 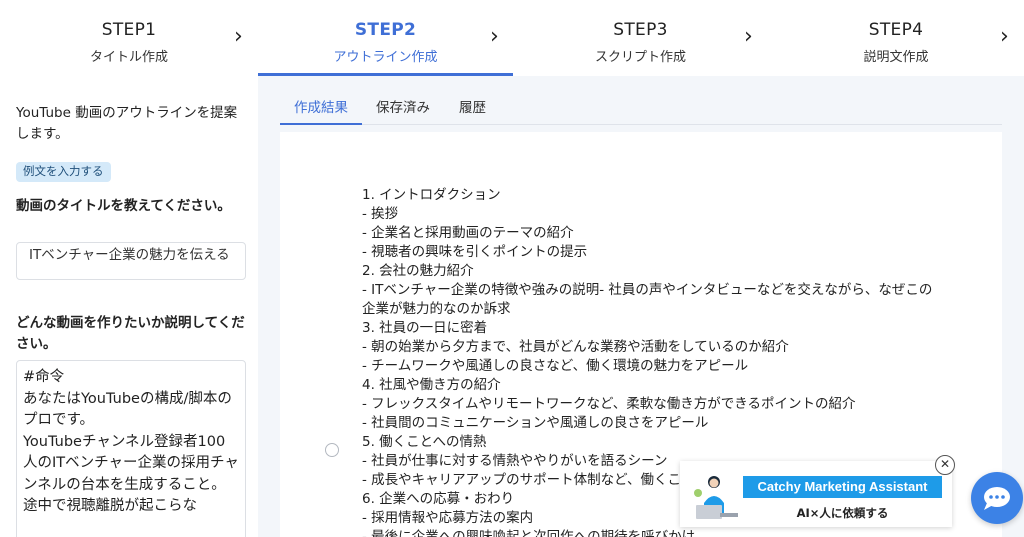 I want to click on outline-line: 4. 社風や働き方の紹介, so click(x=431, y=385).